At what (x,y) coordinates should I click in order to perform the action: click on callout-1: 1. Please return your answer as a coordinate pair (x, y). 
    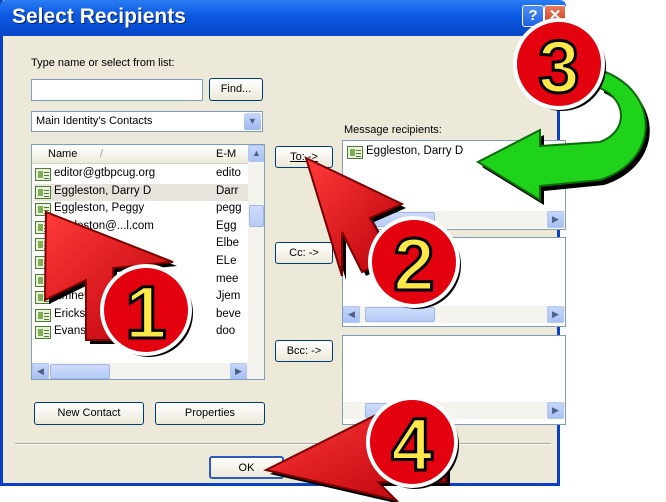
    Looking at the image, I should click on (146, 310).